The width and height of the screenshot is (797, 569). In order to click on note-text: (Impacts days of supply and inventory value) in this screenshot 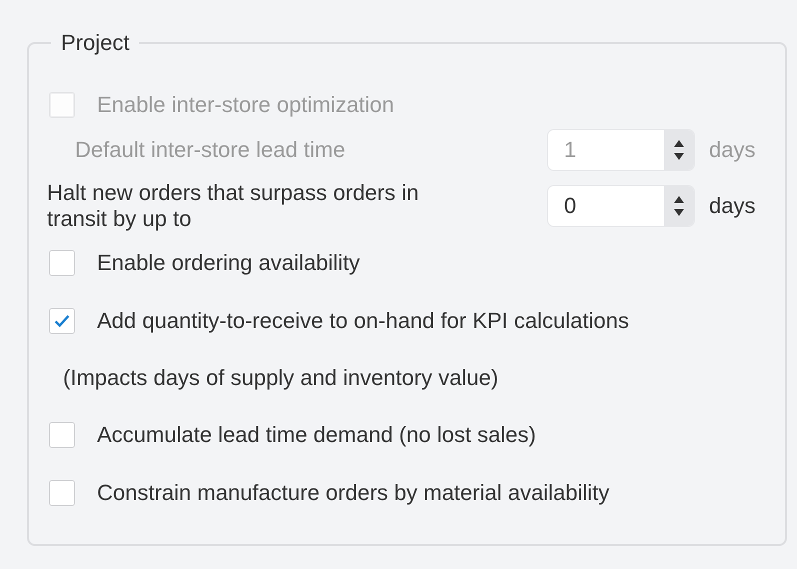, I will do `click(281, 378)`.